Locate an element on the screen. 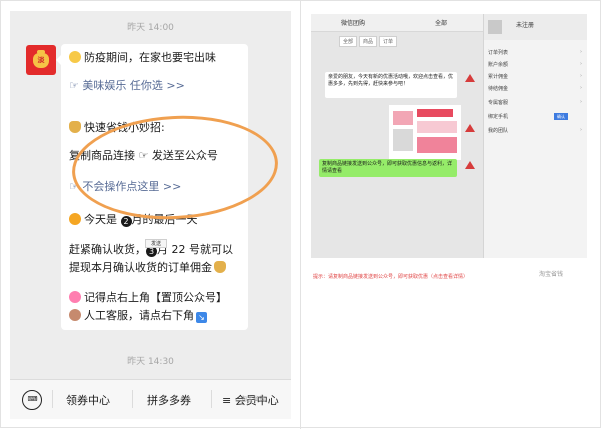  desktop-title: 微信团购 is located at coordinates (353, 23).